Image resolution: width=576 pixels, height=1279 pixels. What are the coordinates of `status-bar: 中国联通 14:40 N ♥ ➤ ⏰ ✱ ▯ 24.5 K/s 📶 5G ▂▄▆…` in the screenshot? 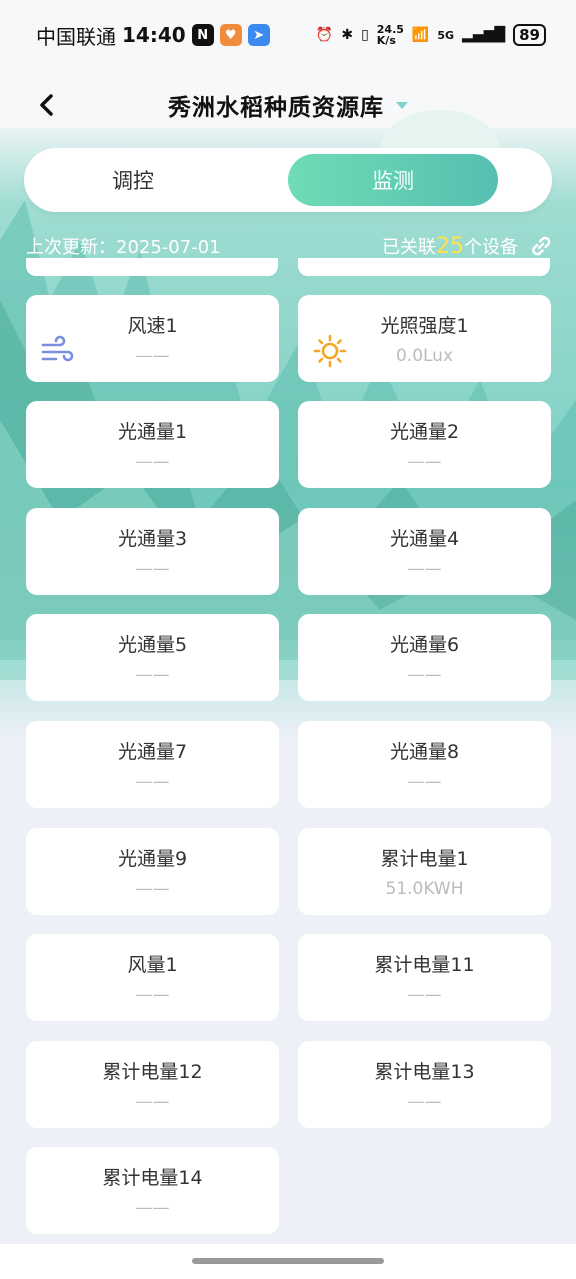 It's located at (288, 35).